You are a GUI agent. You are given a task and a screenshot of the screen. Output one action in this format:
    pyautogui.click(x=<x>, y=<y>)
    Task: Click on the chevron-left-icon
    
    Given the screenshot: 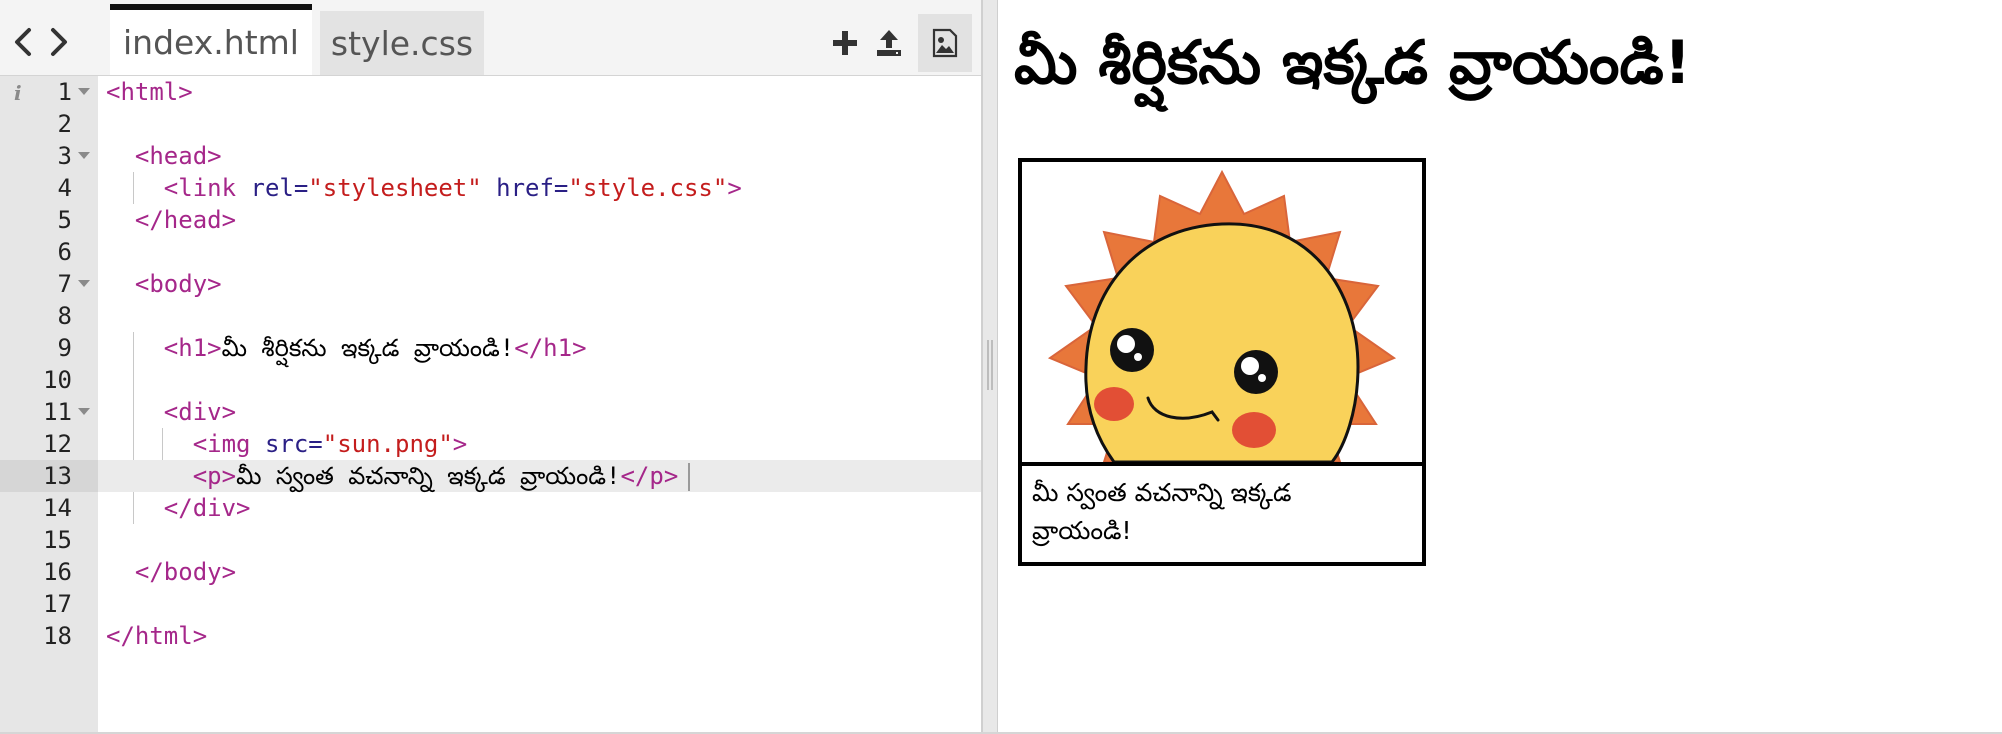 What is the action you would take?
    pyautogui.click(x=23, y=42)
    